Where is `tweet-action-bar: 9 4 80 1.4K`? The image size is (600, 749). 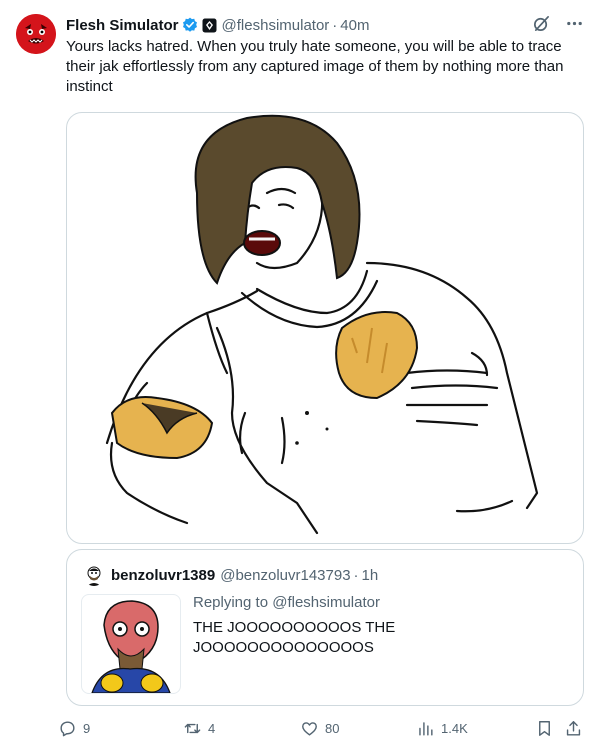 tweet-action-bar: 9 4 80 1.4K is located at coordinates (323, 728).